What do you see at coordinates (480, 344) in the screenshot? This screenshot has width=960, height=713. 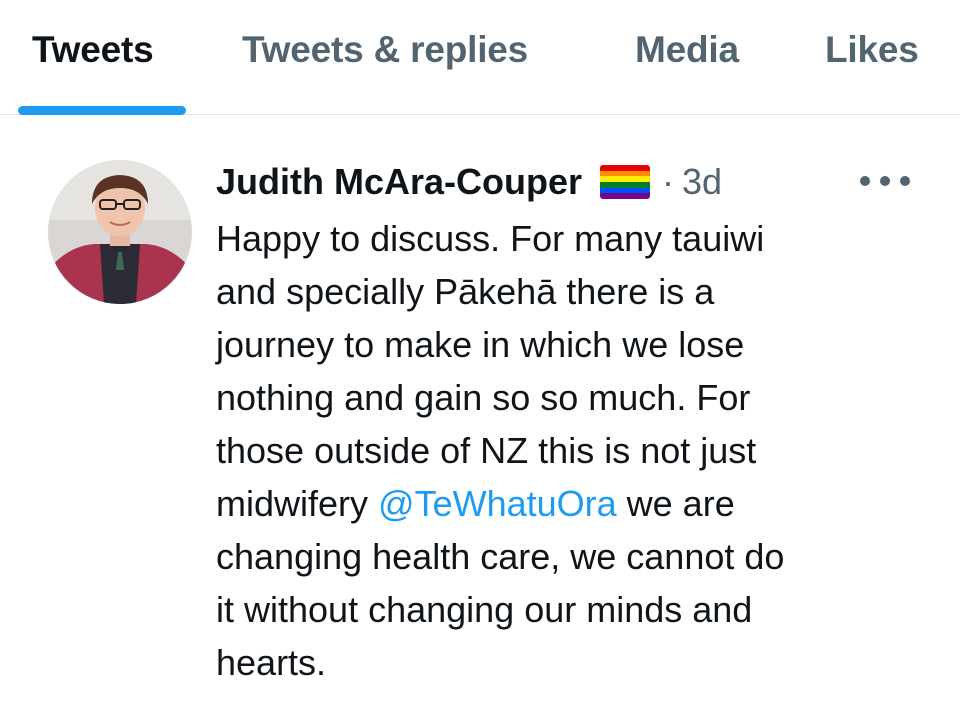 I see `tweet-line: journey to make in which we lose` at bounding box center [480, 344].